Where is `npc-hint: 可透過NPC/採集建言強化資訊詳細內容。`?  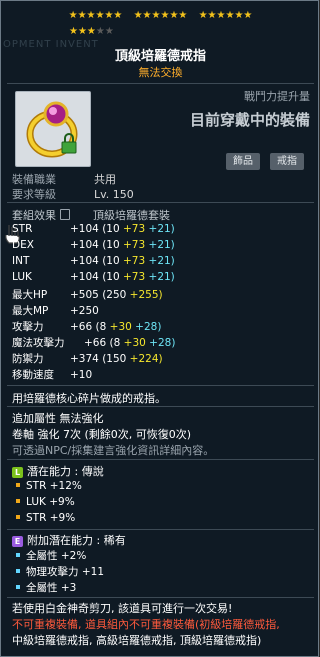 npc-hint: 可透過NPC/採集建言強化資訊詳細內容。 is located at coordinates (113, 450).